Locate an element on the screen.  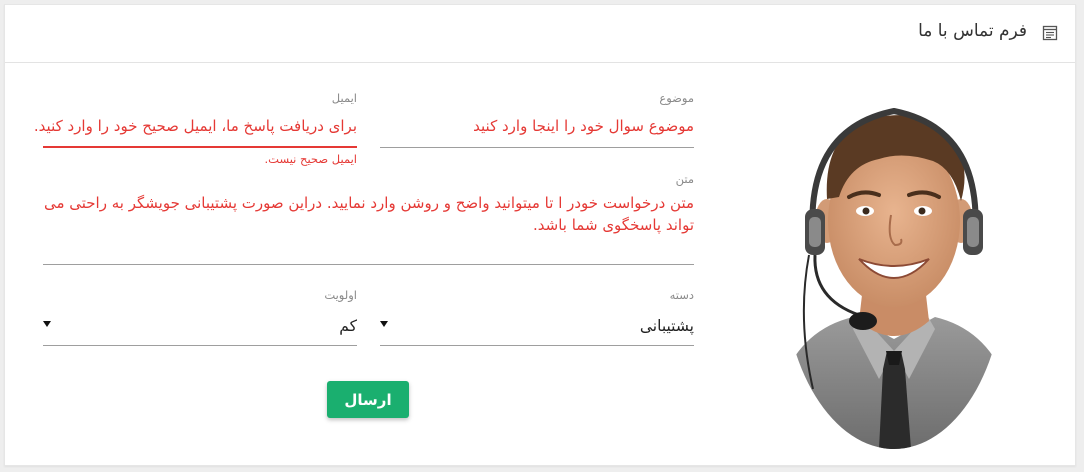
priority-select: کم is located at coordinates (348, 326).